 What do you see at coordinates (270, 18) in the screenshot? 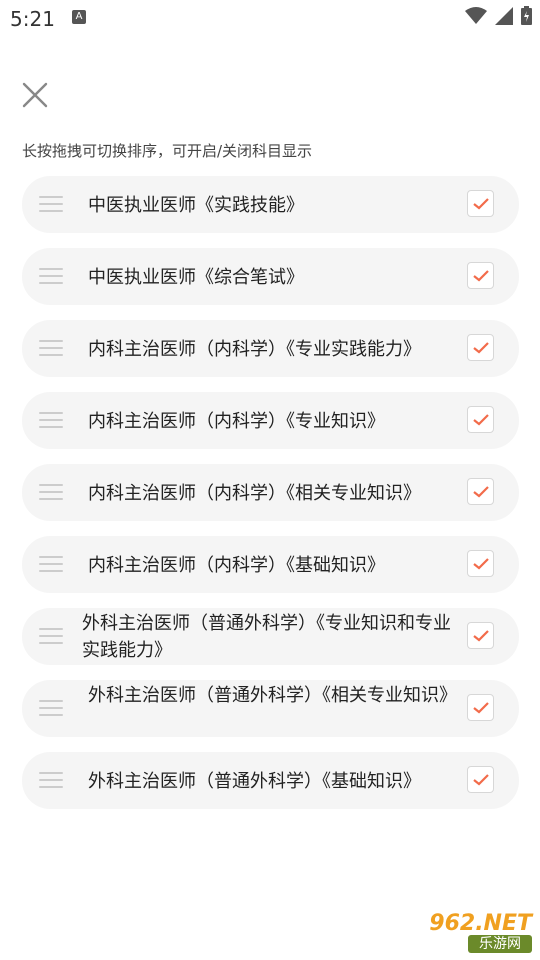
I see `status-bar: 5:21 A` at bounding box center [270, 18].